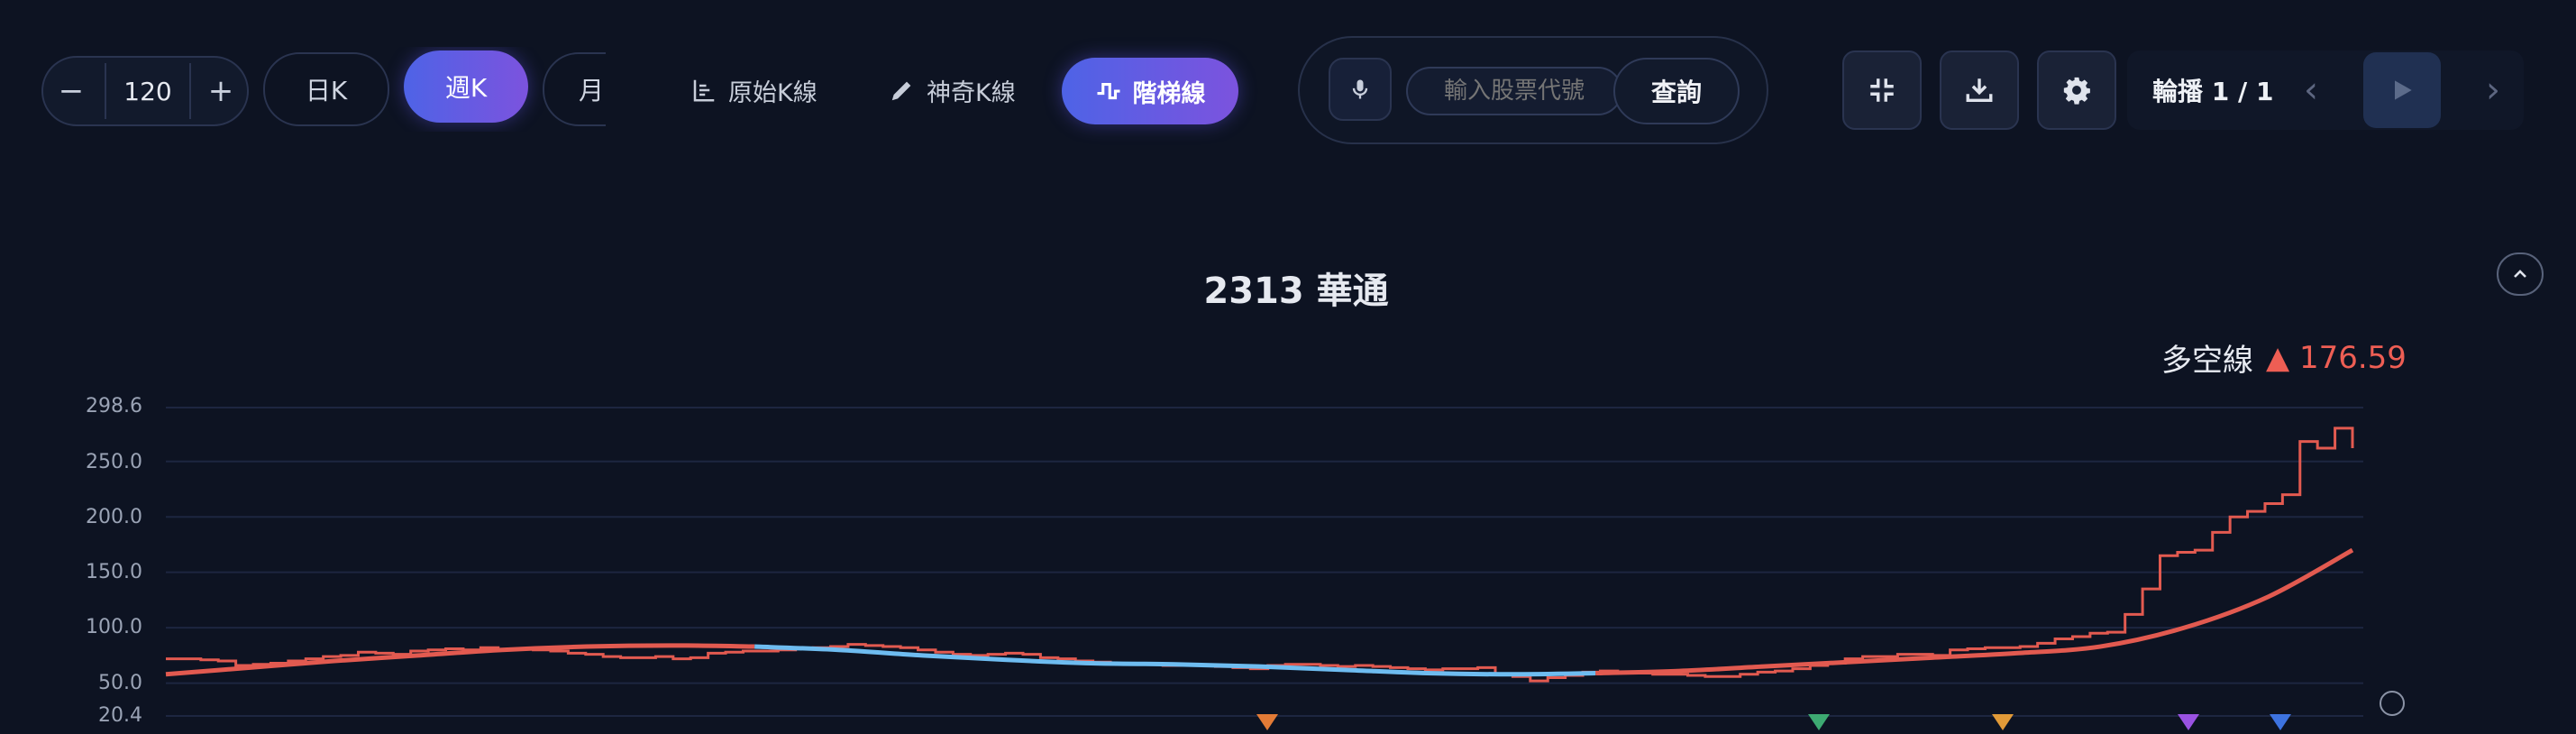 The width and height of the screenshot is (2576, 734). What do you see at coordinates (2392, 703) in the screenshot?
I see `chart-scroll-handle` at bounding box center [2392, 703].